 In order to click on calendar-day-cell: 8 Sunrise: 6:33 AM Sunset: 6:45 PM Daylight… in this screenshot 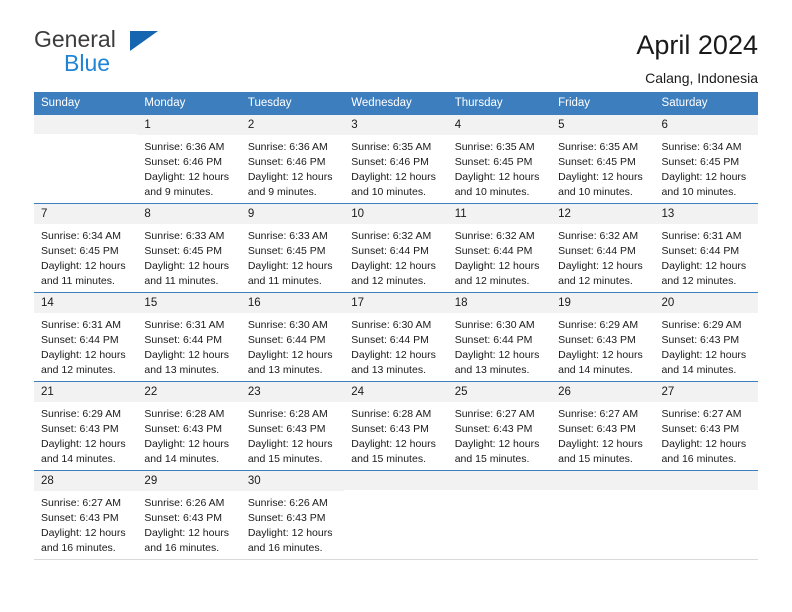, I will do `click(189, 247)`.